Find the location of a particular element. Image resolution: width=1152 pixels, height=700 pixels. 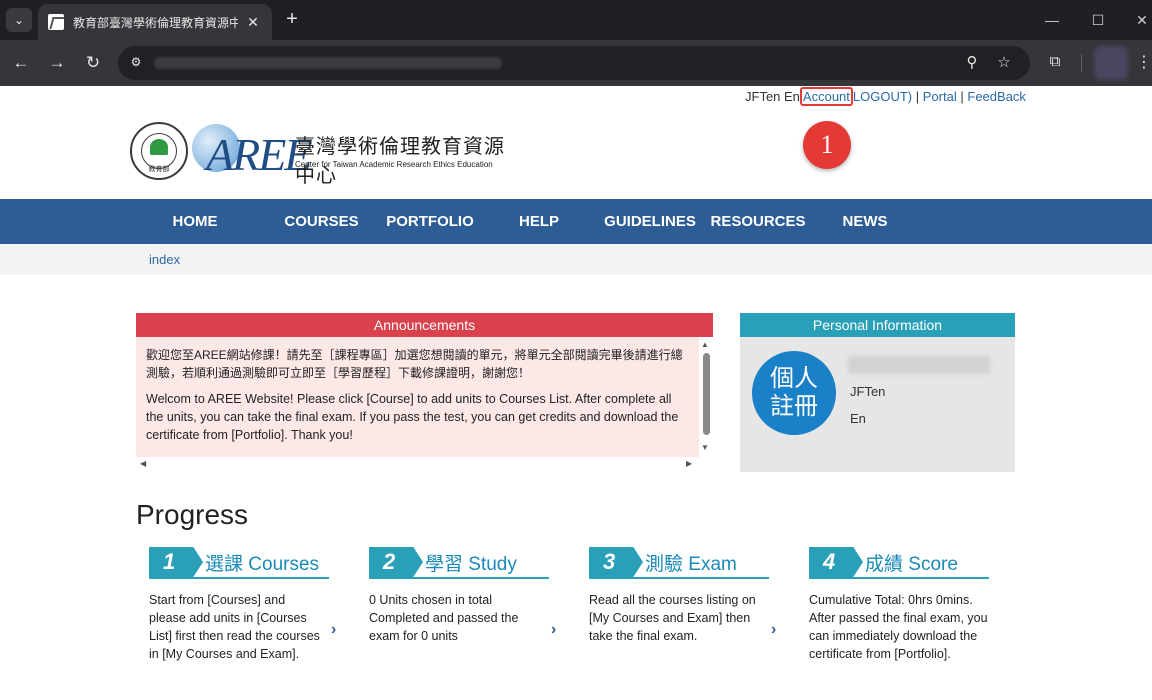

reload-icon: ↻ is located at coordinates (93, 63).